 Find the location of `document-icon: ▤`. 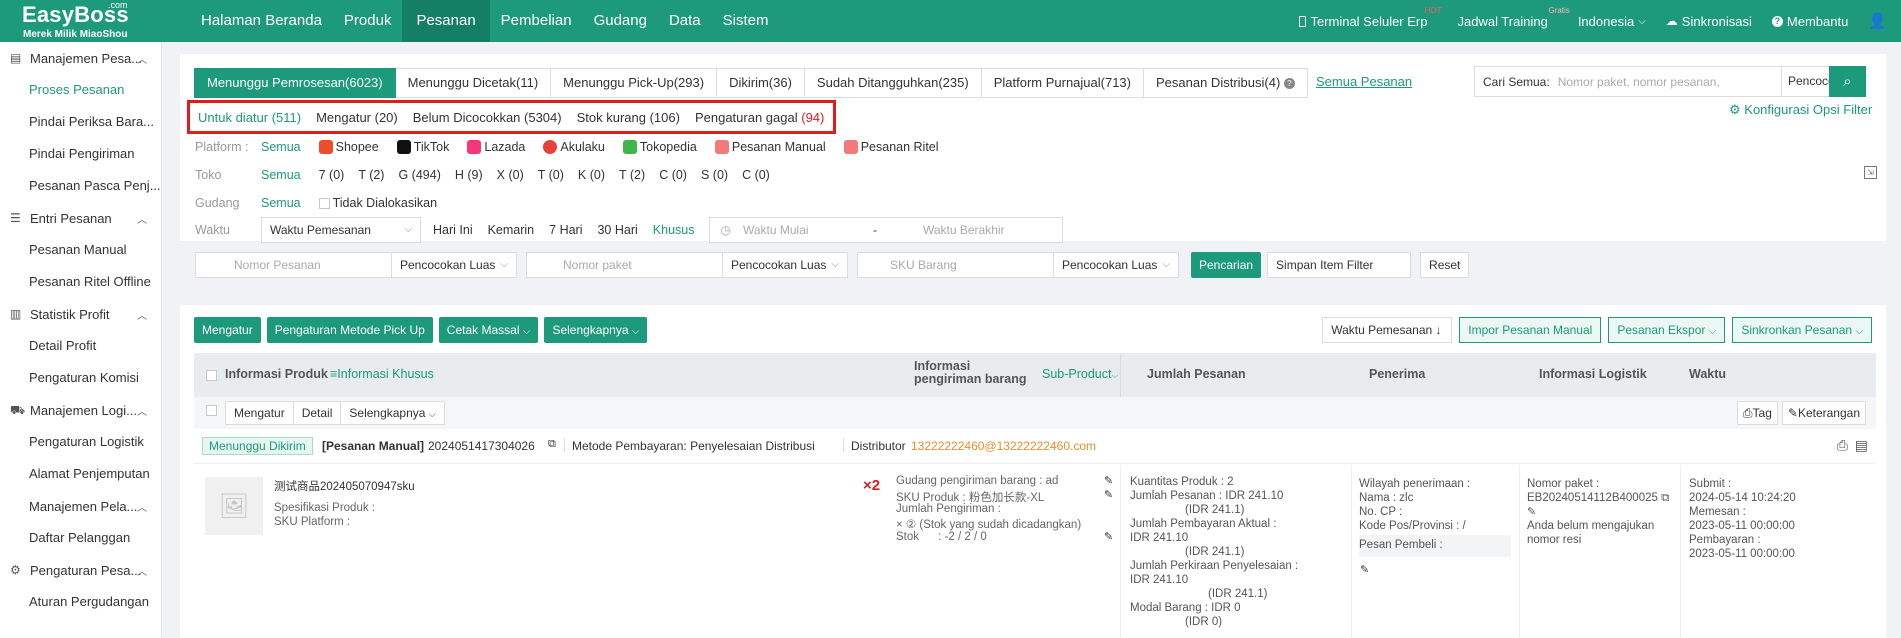

document-icon: ▤ is located at coordinates (1861, 445).